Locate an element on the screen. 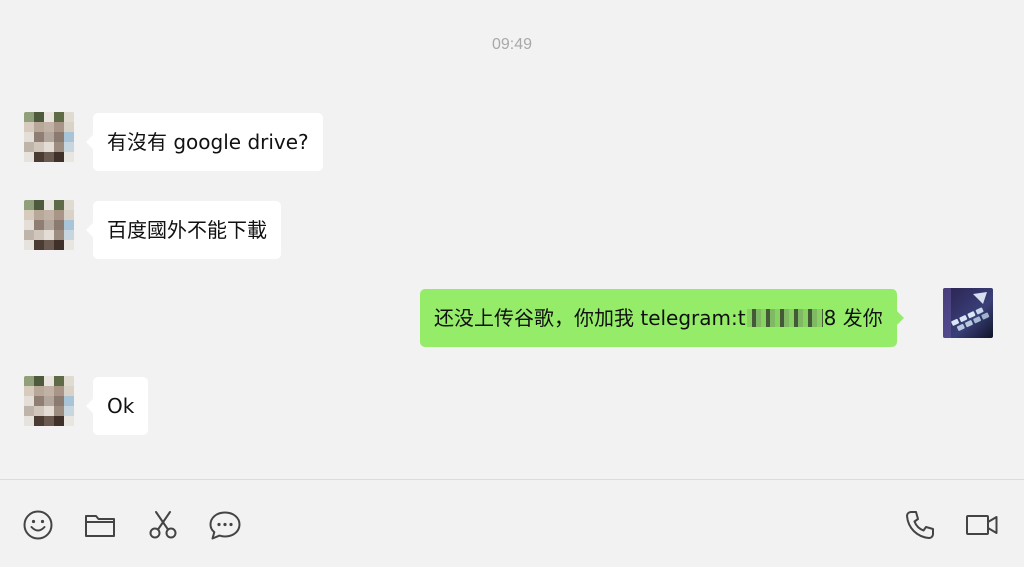  own-avatar is located at coordinates (968, 313).